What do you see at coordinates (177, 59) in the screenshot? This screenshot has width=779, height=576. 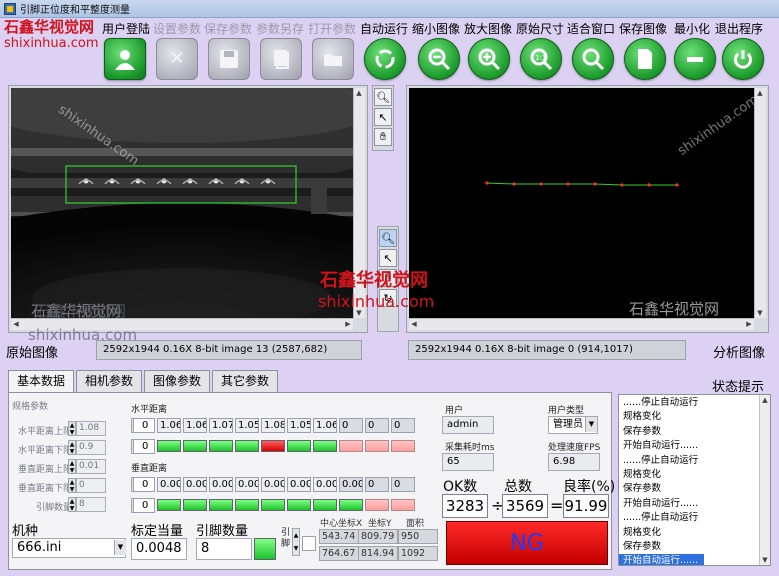 I see `settings-button: ✕` at bounding box center [177, 59].